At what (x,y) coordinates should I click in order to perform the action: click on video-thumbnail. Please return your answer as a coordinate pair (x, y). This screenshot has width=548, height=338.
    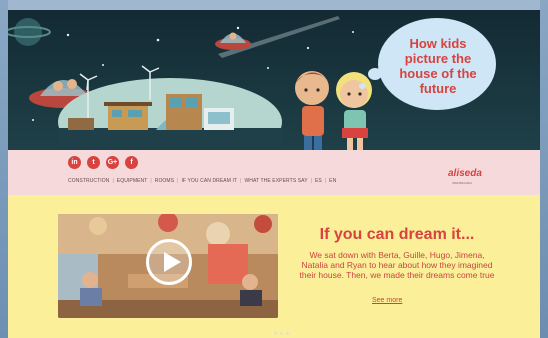
    Looking at the image, I should click on (168, 266).